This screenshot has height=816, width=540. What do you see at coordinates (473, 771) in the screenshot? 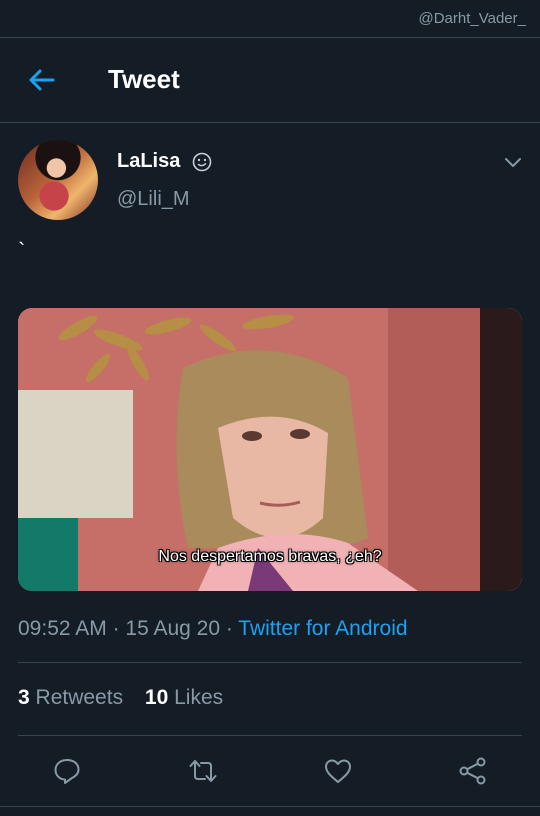
I see `share-icon` at bounding box center [473, 771].